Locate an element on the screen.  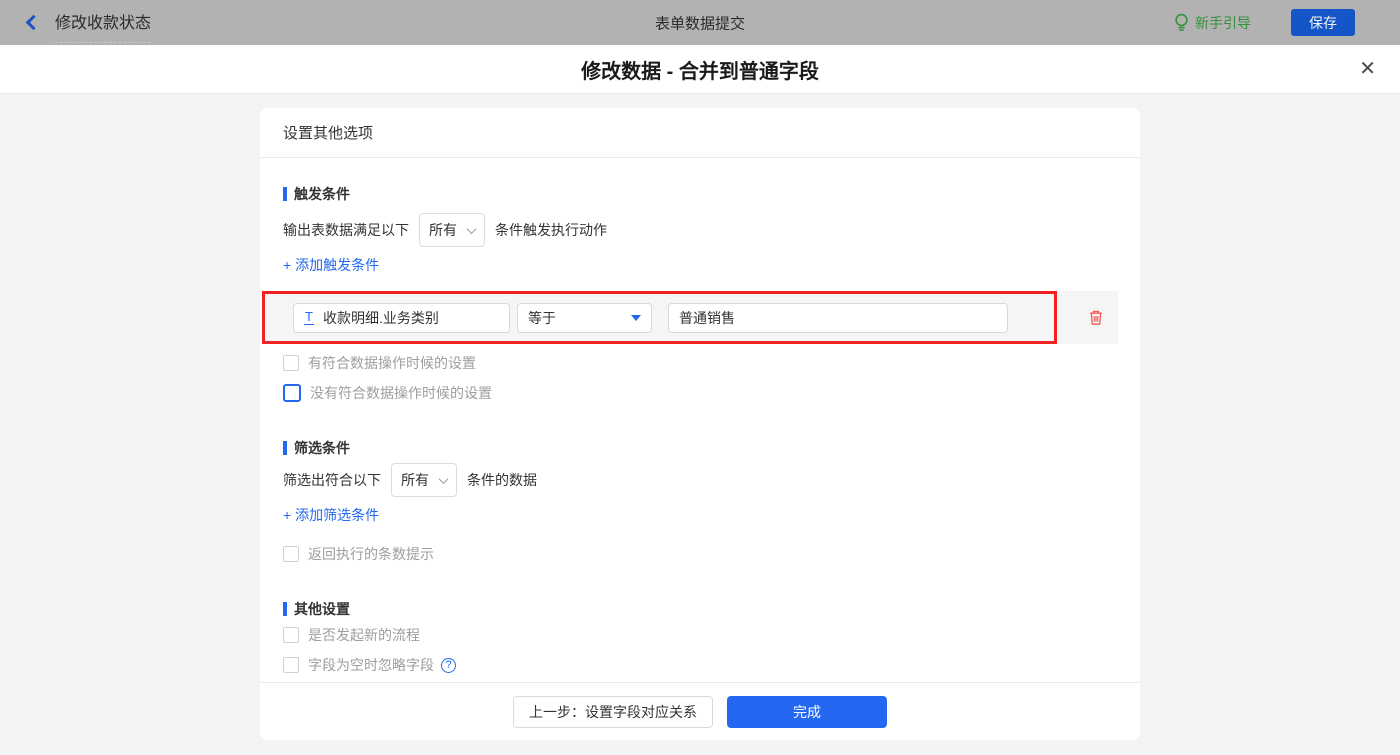
condition-field-select: T 收款明细.业务类别 is located at coordinates (401, 317).